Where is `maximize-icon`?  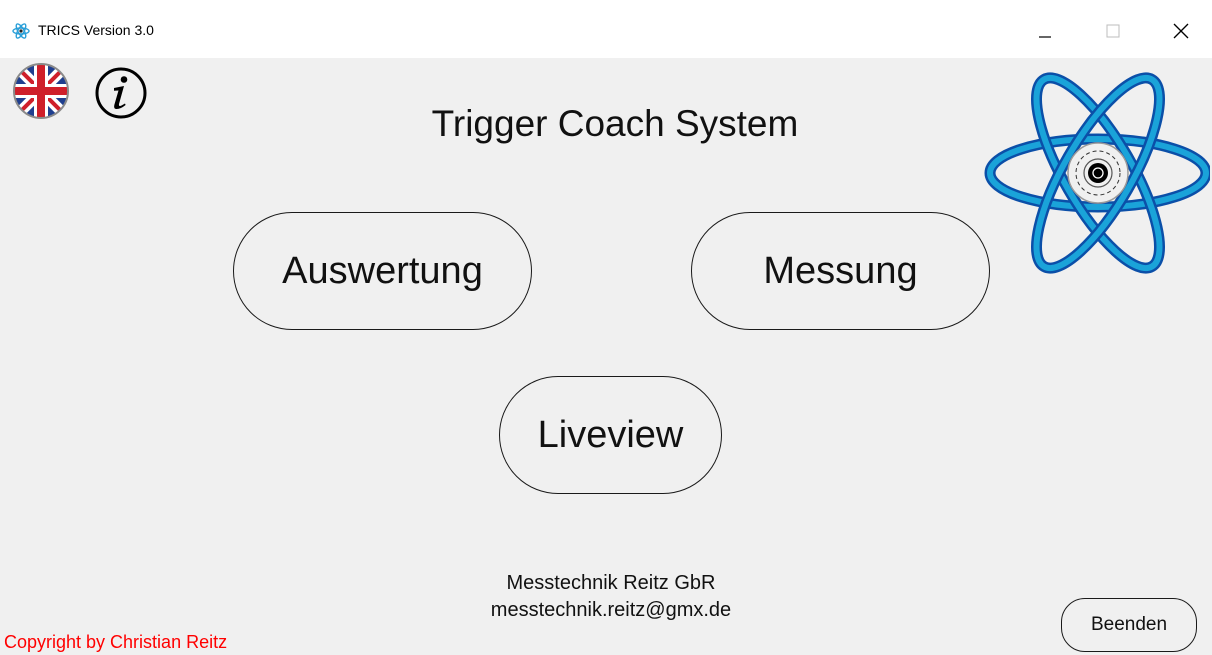
maximize-icon is located at coordinates (1113, 33).